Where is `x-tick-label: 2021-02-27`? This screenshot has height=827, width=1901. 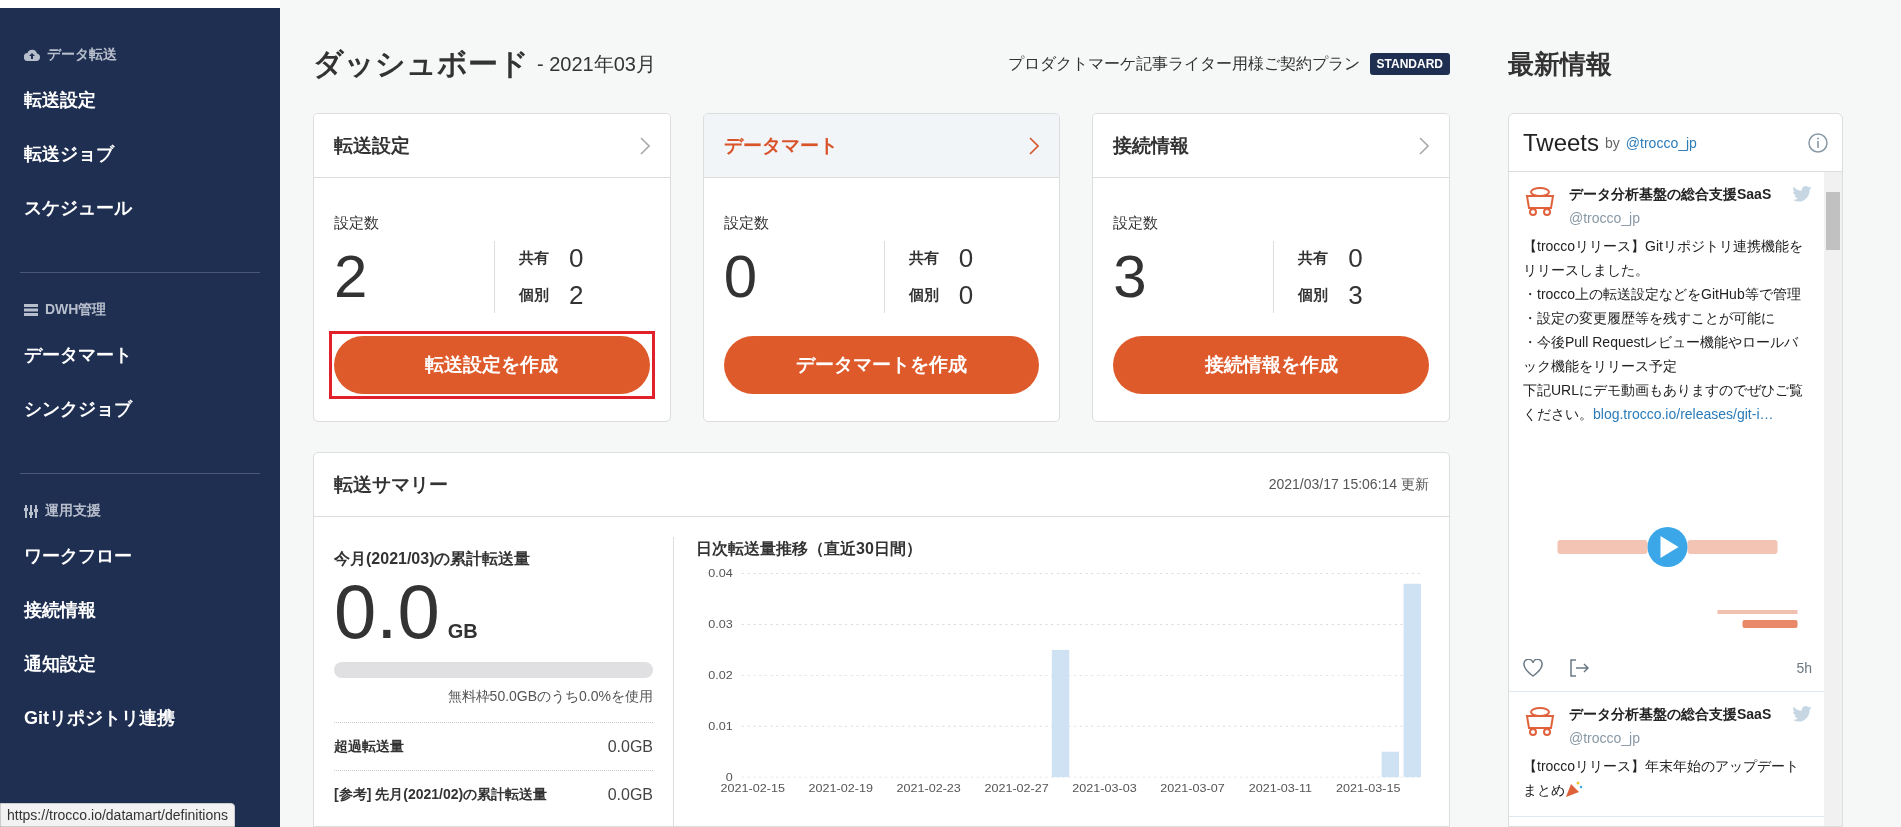
x-tick-label: 2021-02-27 is located at coordinates (1016, 788).